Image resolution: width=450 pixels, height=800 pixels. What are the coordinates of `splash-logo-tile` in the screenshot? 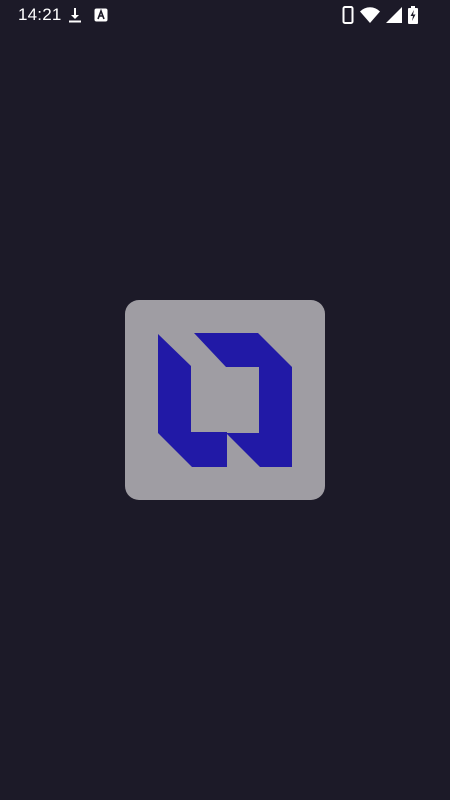 It's located at (225, 400).